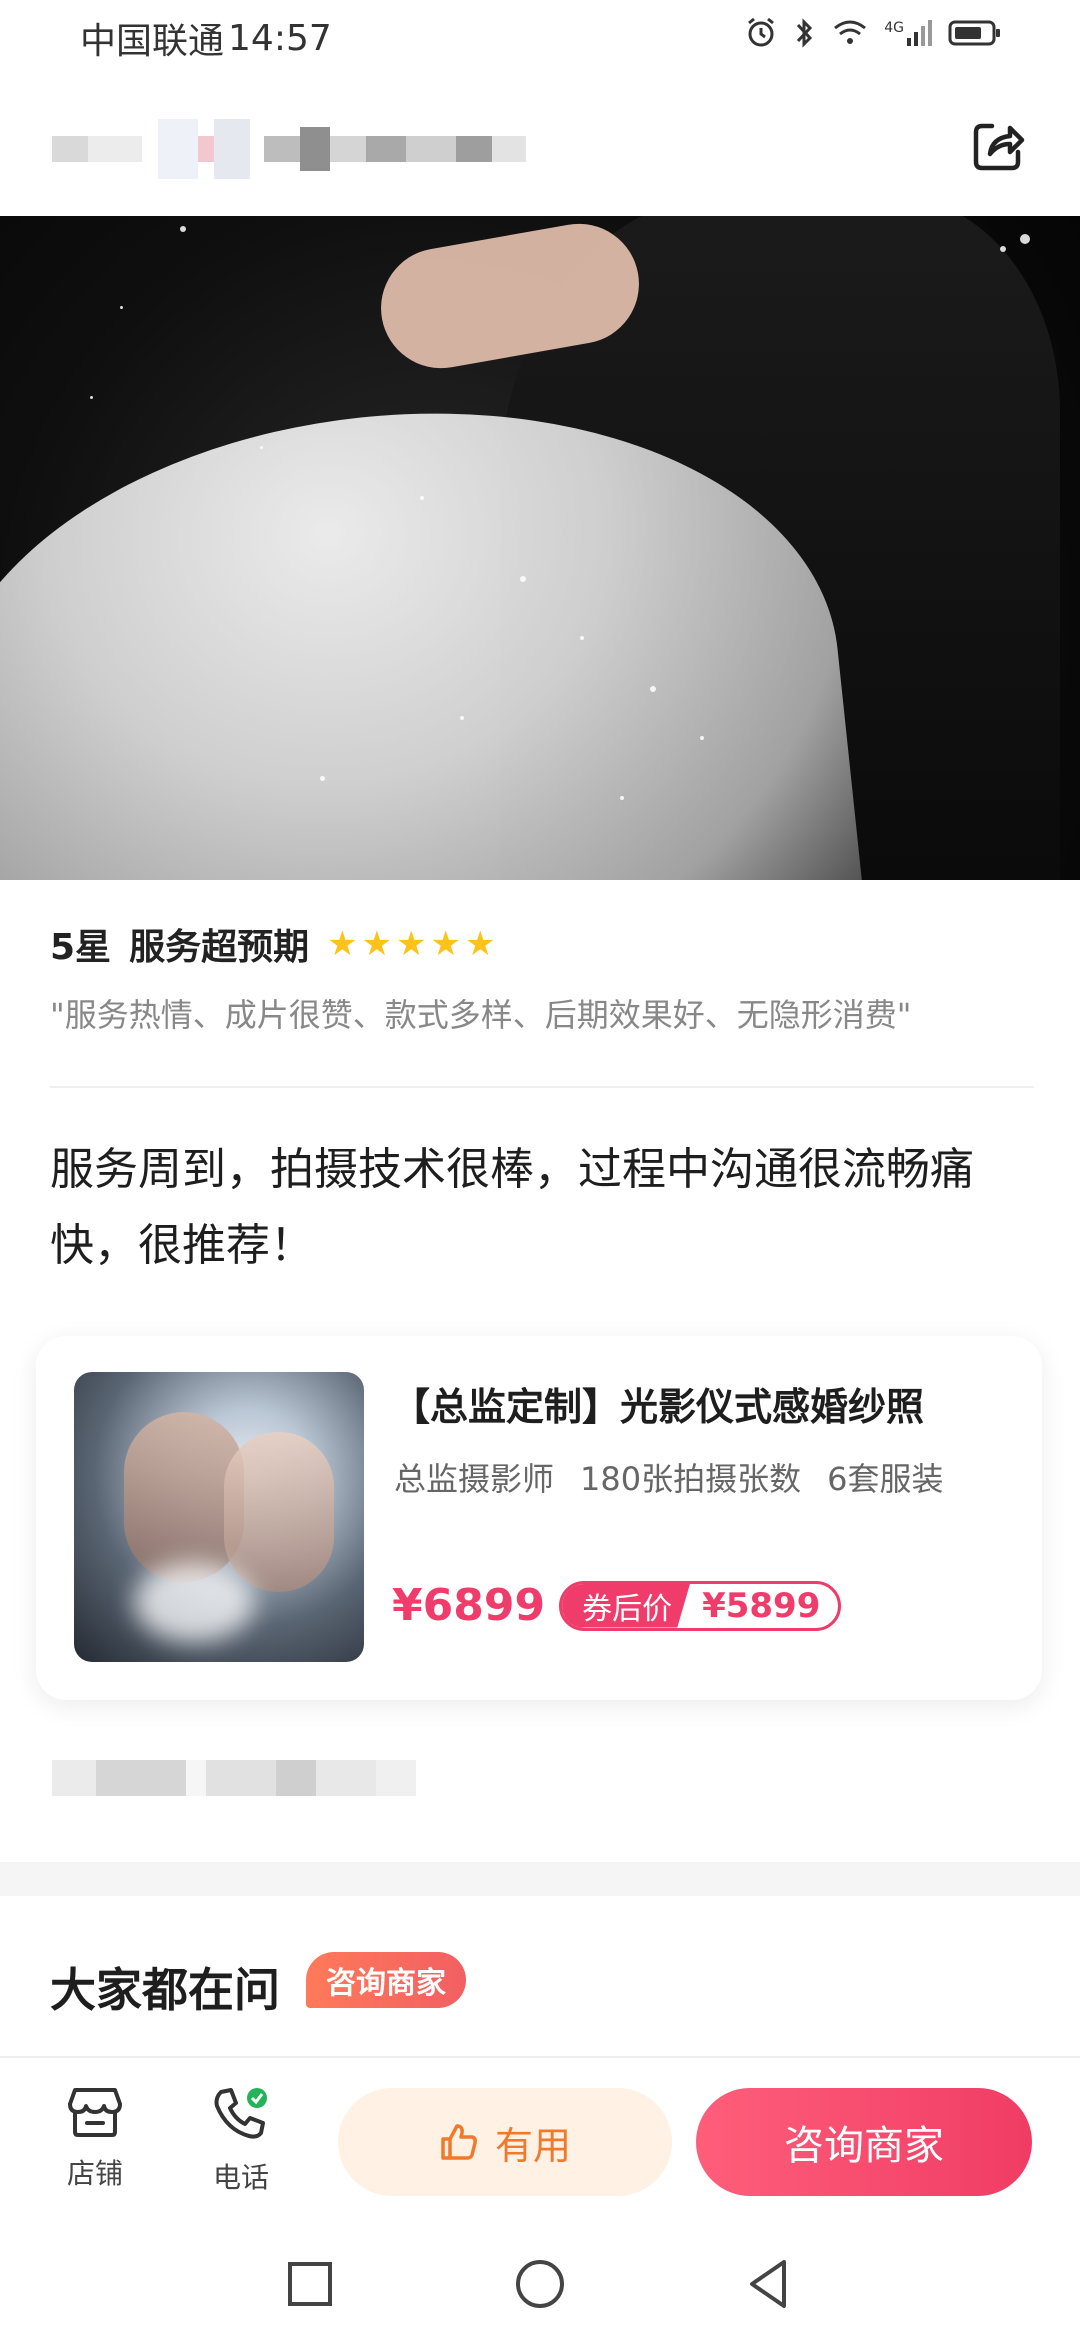  I want to click on coupon-badge: 券后价 ¥5899, so click(700, 1605).